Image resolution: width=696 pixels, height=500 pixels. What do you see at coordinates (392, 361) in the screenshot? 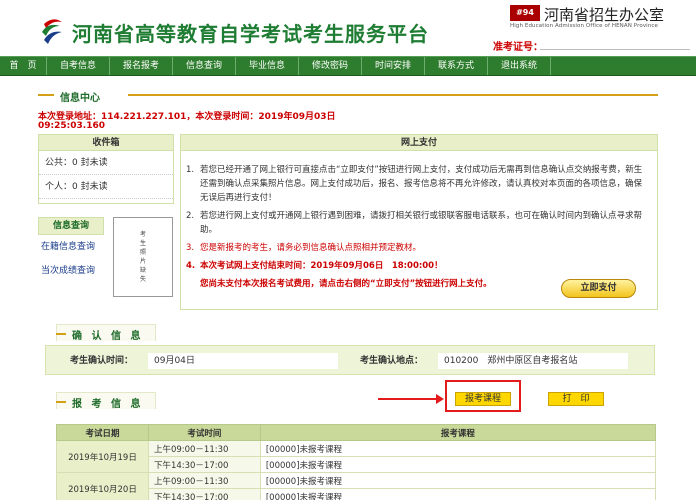
I see `confirm-place-label: 考生确认地点：` at bounding box center [392, 361].